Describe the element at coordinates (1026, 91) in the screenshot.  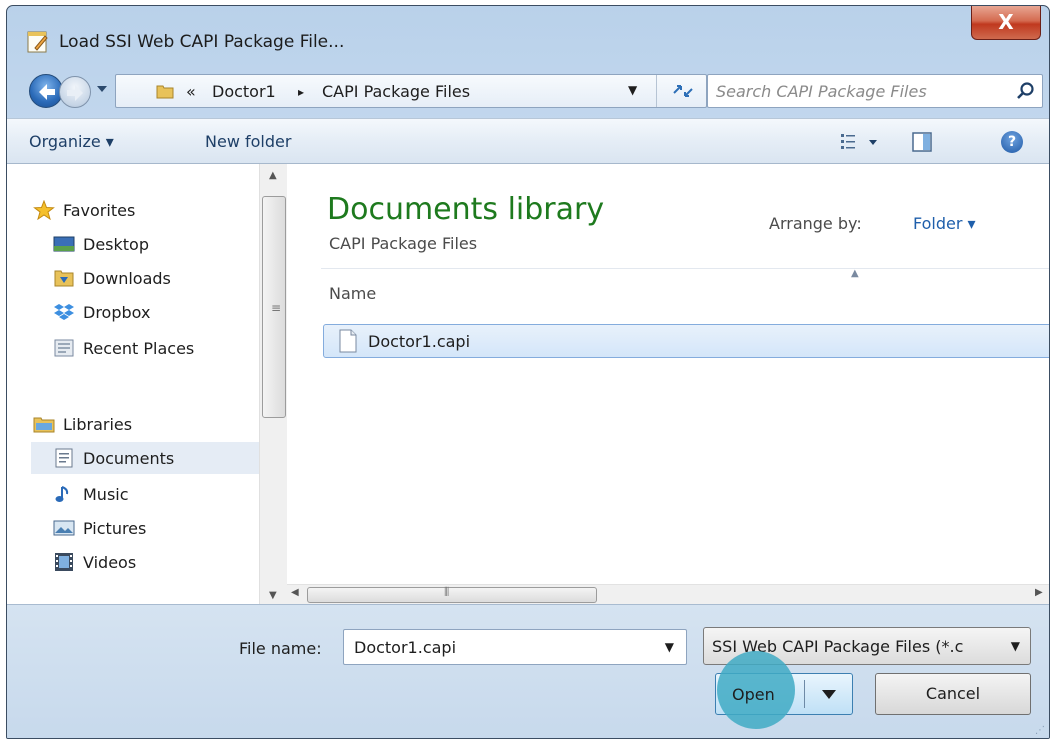
I see `search-icon` at that location.